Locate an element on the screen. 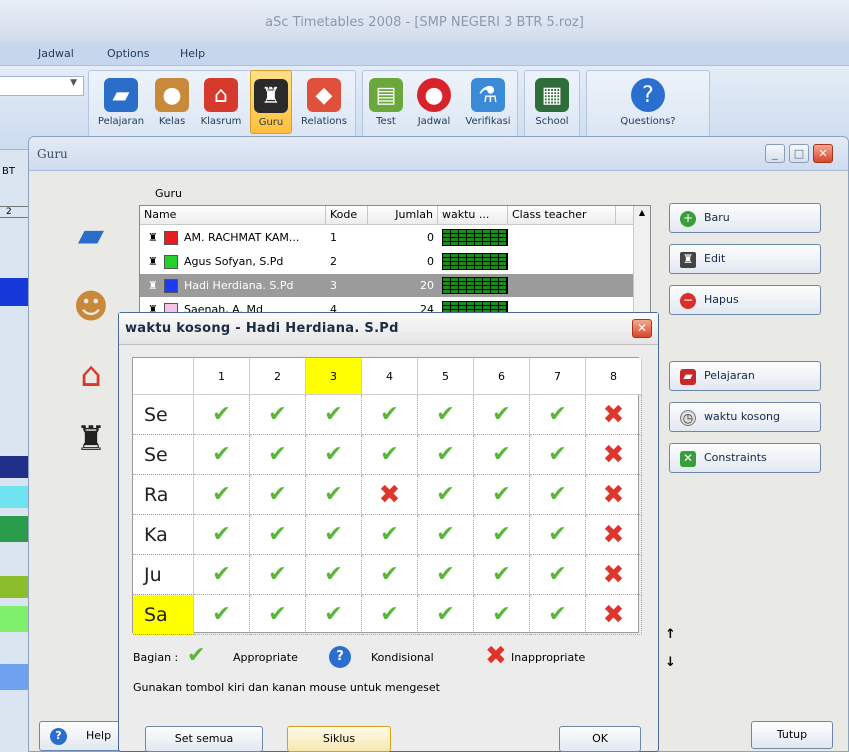  ribbon-guru-button: ♜ Guru is located at coordinates (271, 102).